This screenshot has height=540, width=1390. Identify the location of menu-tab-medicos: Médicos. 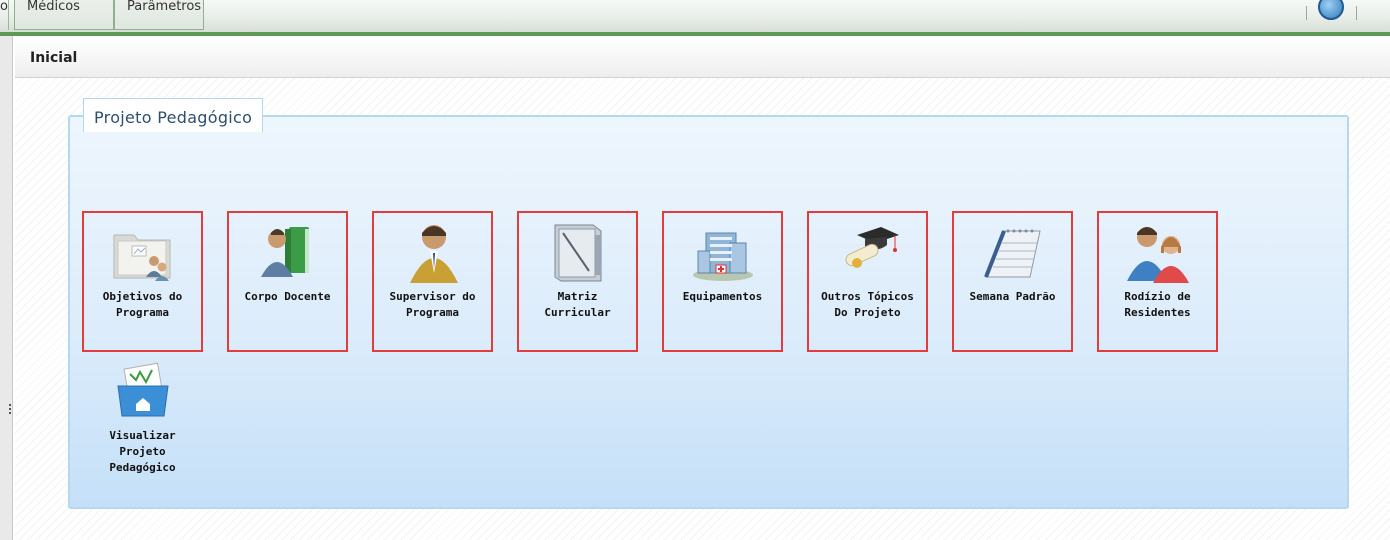
(64, 15).